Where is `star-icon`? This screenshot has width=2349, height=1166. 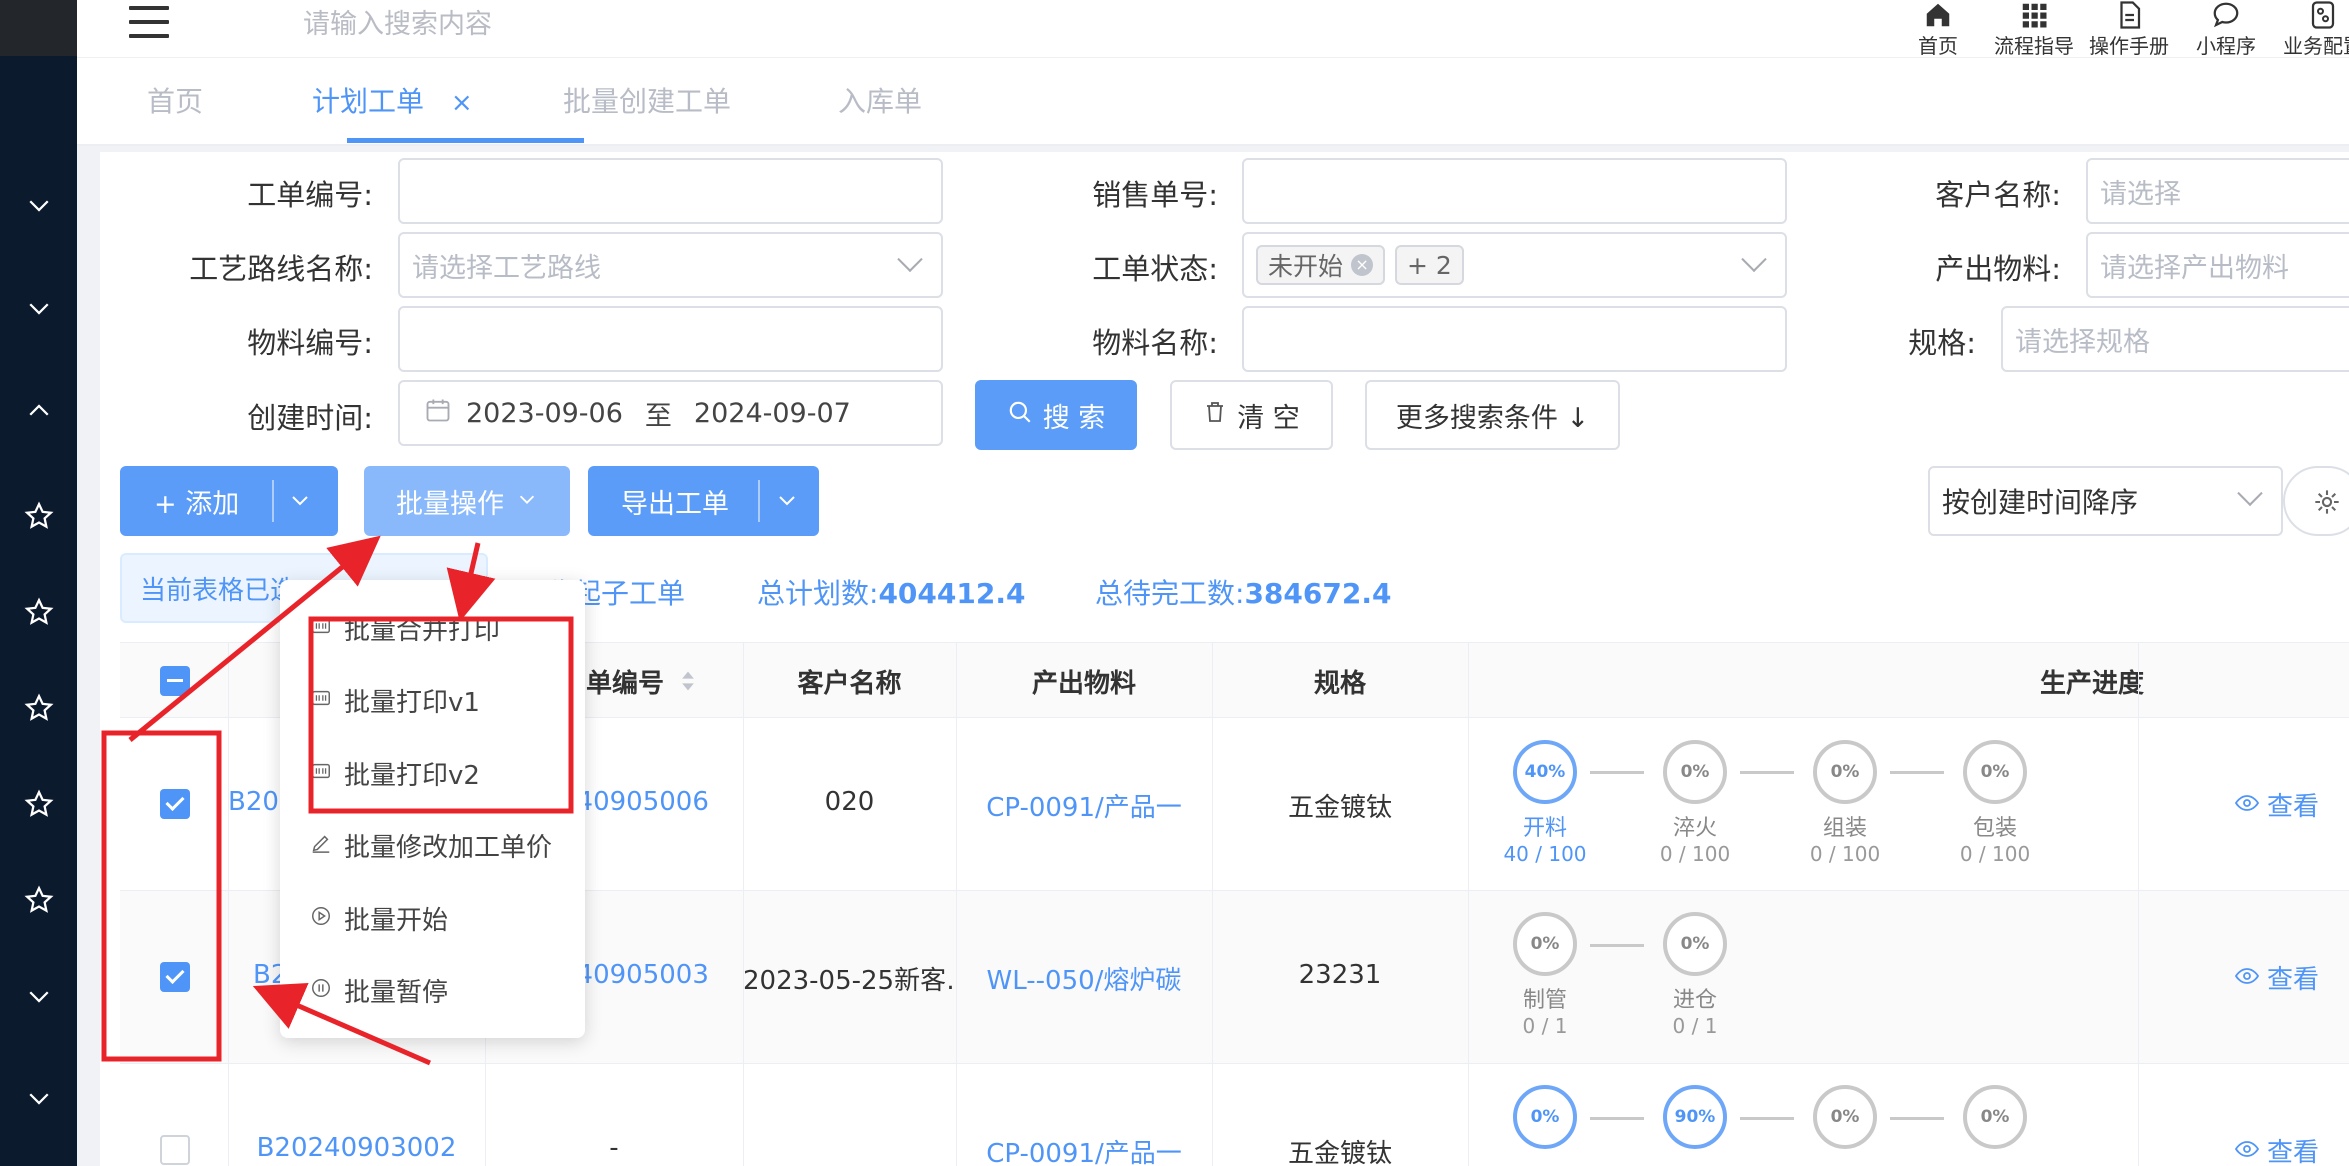 star-icon is located at coordinates (38, 518).